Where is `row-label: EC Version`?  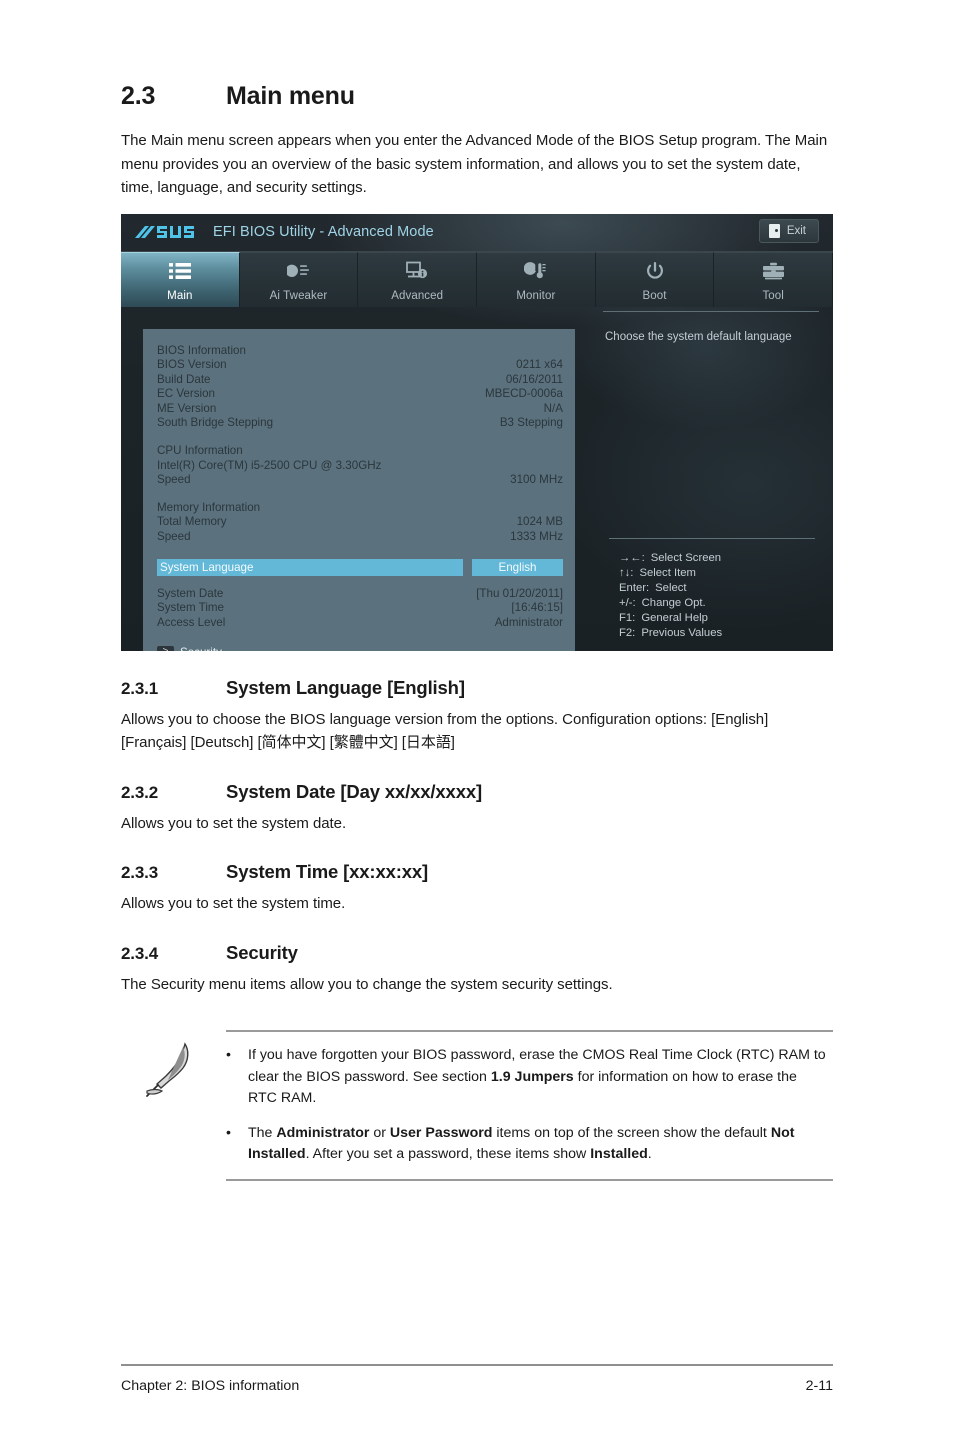 row-label: EC Version is located at coordinates (186, 394).